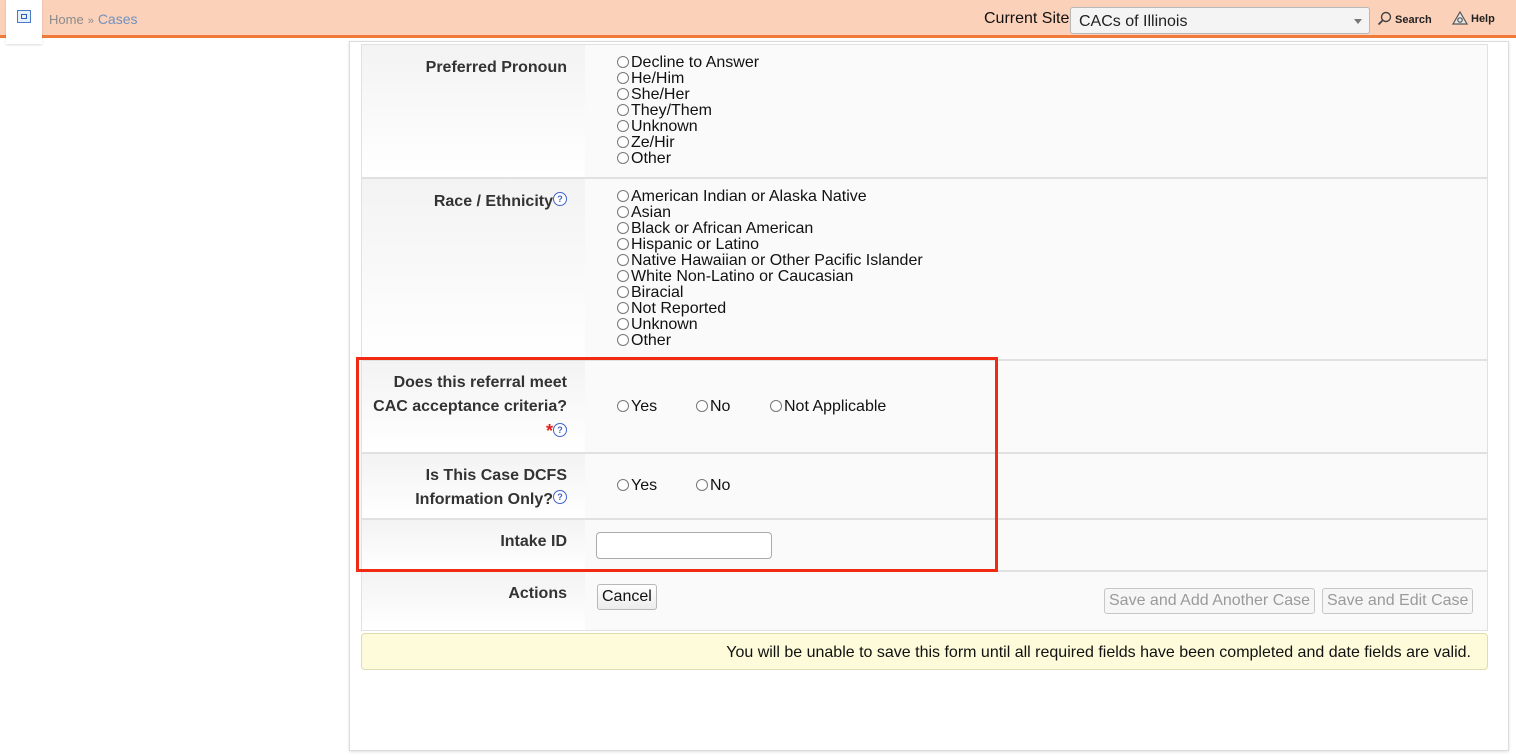 Image resolution: width=1516 pixels, height=755 pixels. I want to click on help-lifebuoy-icon, so click(1460, 17).